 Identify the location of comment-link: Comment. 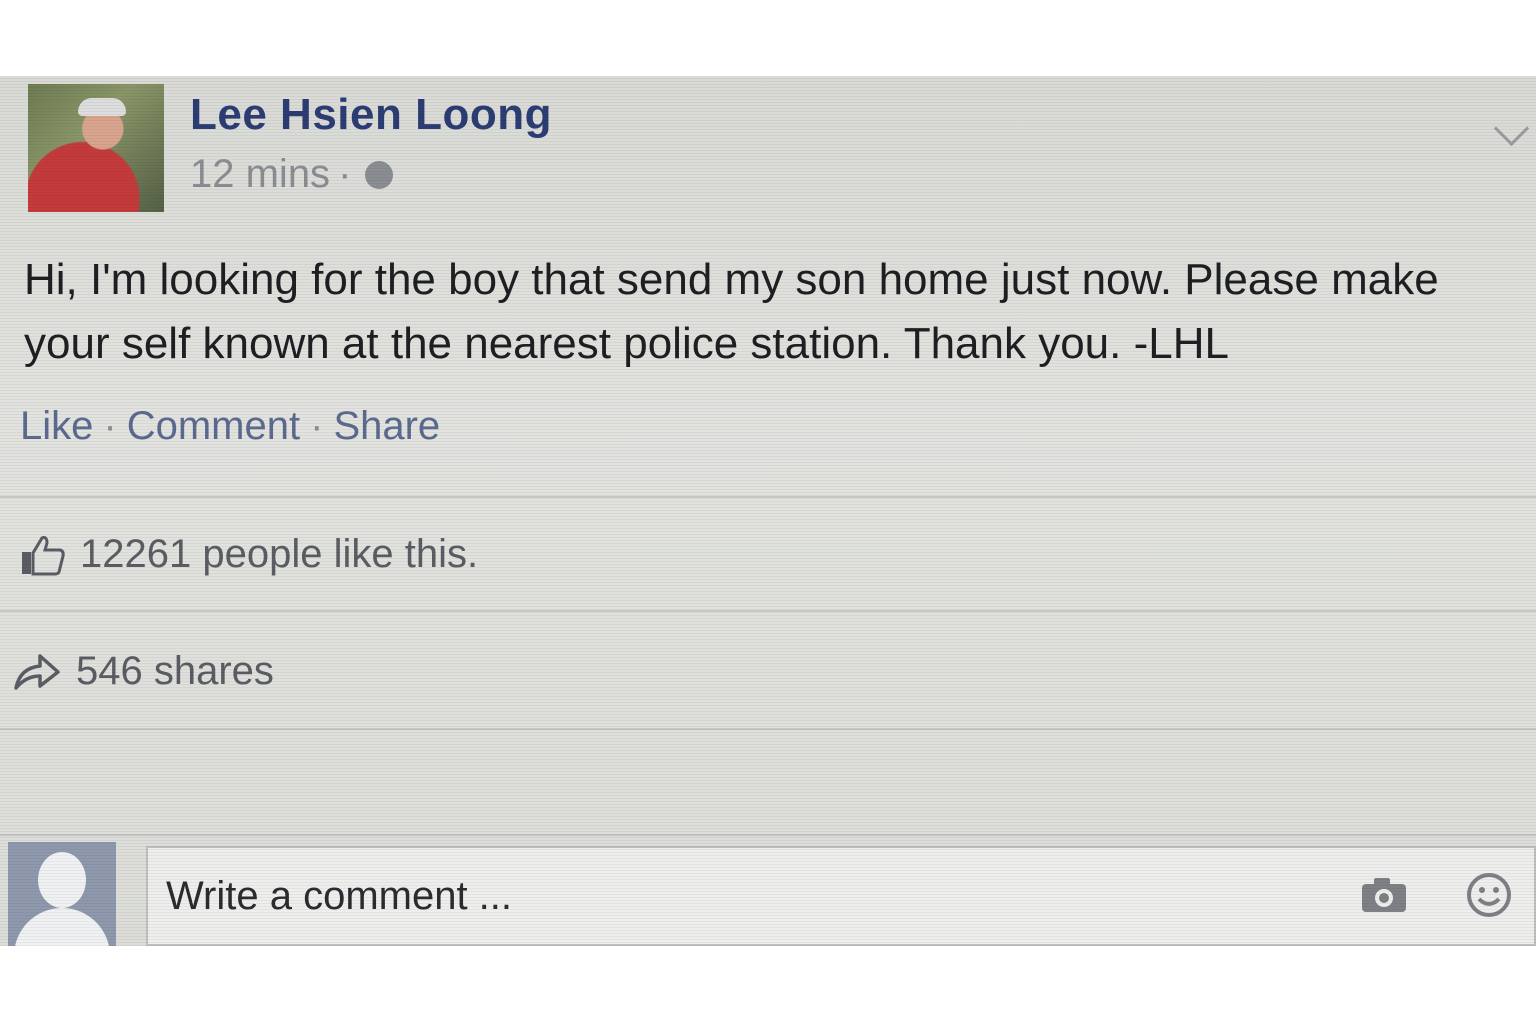
(213, 426).